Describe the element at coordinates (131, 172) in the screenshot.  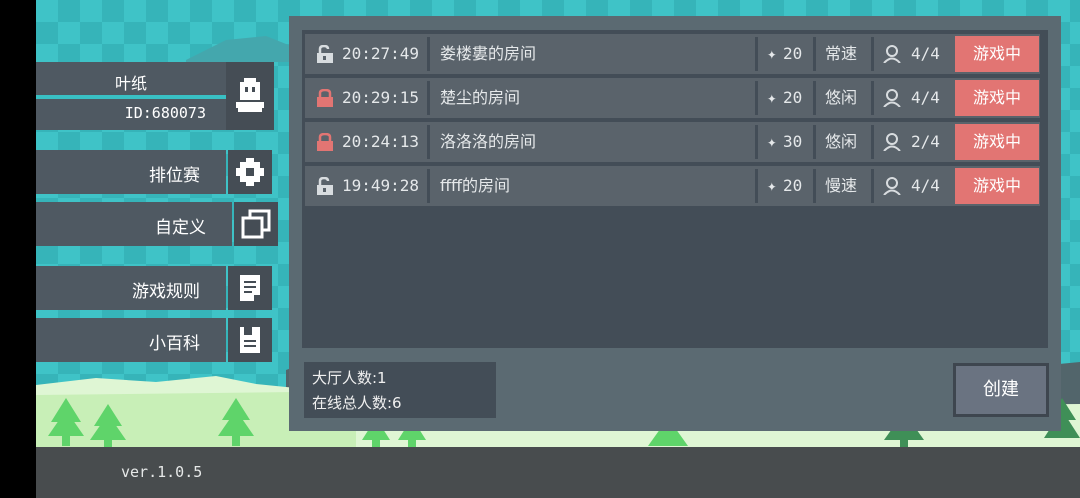
I see `menu-ranked: 排位赛` at that location.